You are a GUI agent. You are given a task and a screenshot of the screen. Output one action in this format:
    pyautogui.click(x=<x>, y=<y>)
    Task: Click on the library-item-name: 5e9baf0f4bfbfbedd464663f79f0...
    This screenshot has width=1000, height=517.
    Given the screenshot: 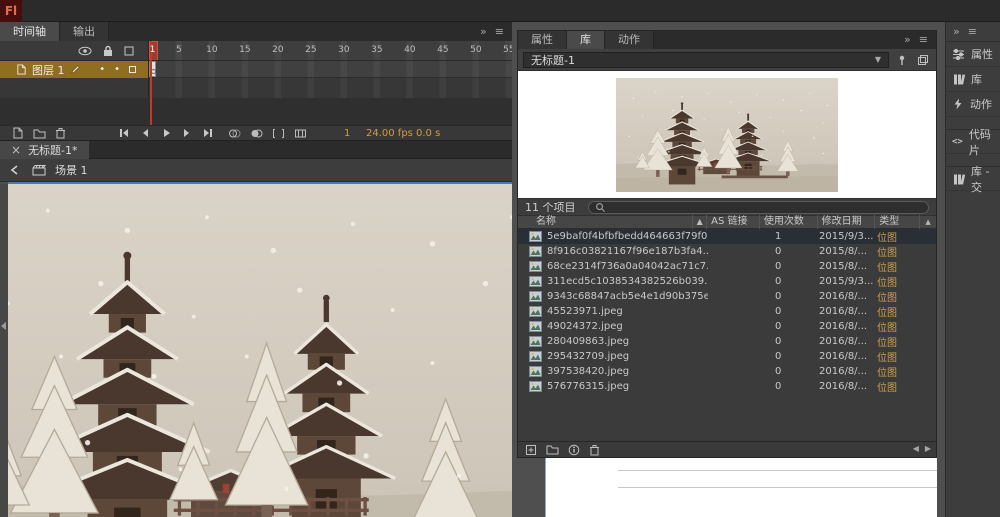 What is the action you would take?
    pyautogui.click(x=627, y=236)
    